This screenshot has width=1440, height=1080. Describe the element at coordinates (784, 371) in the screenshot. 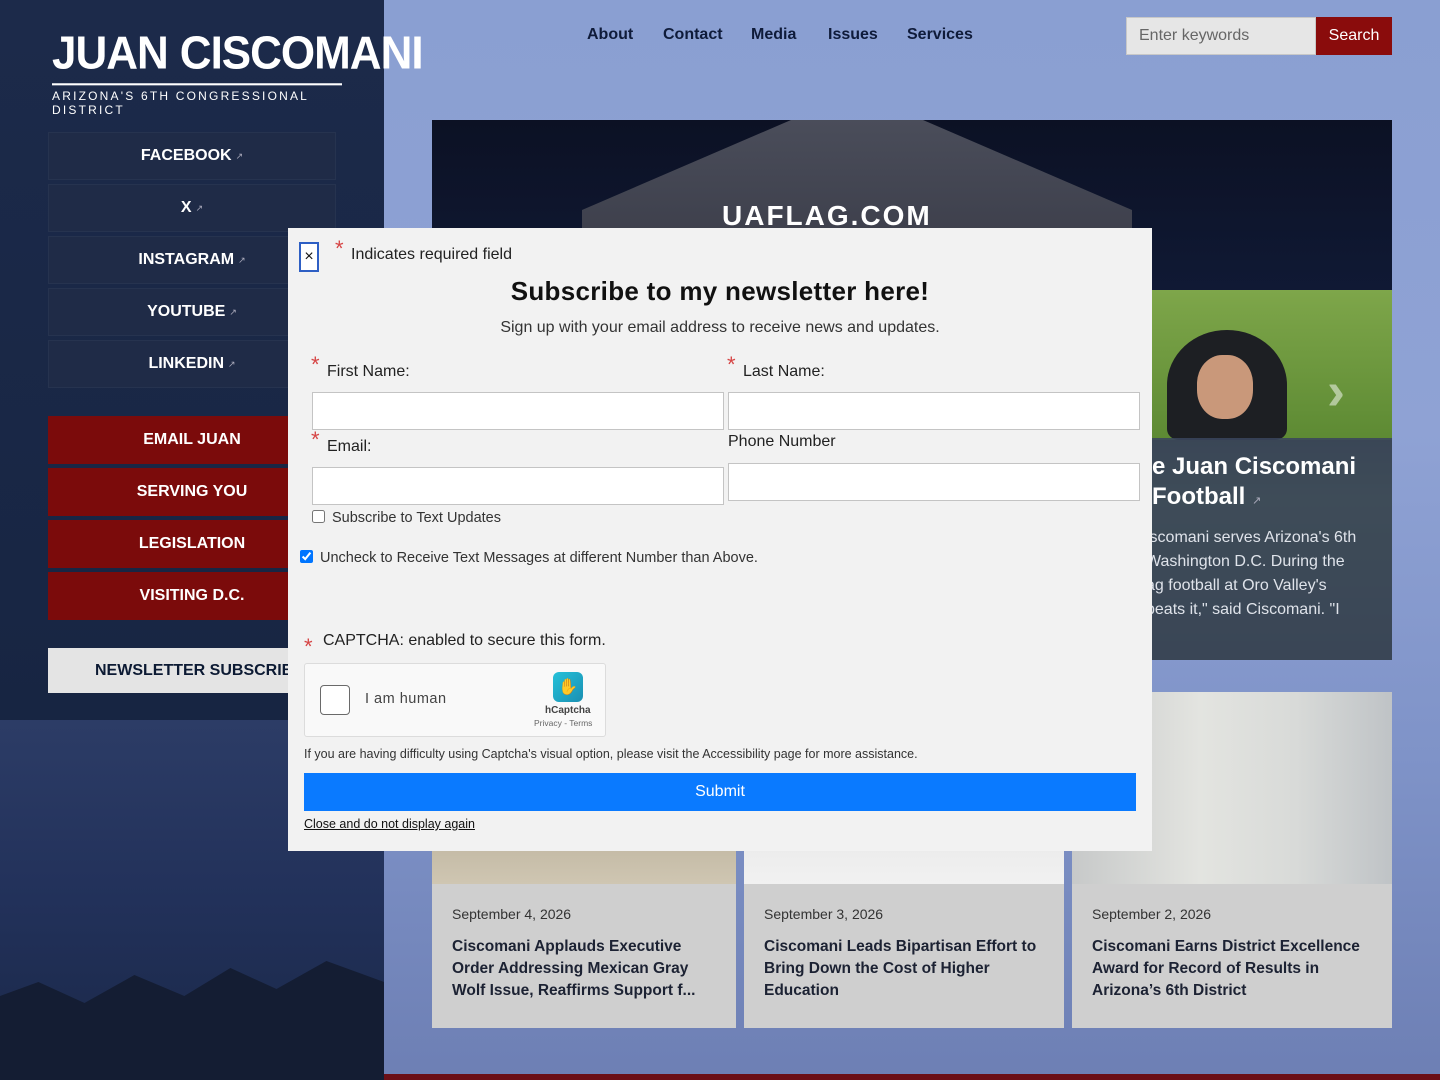

I see `last-name-label: Last Name:` at that location.